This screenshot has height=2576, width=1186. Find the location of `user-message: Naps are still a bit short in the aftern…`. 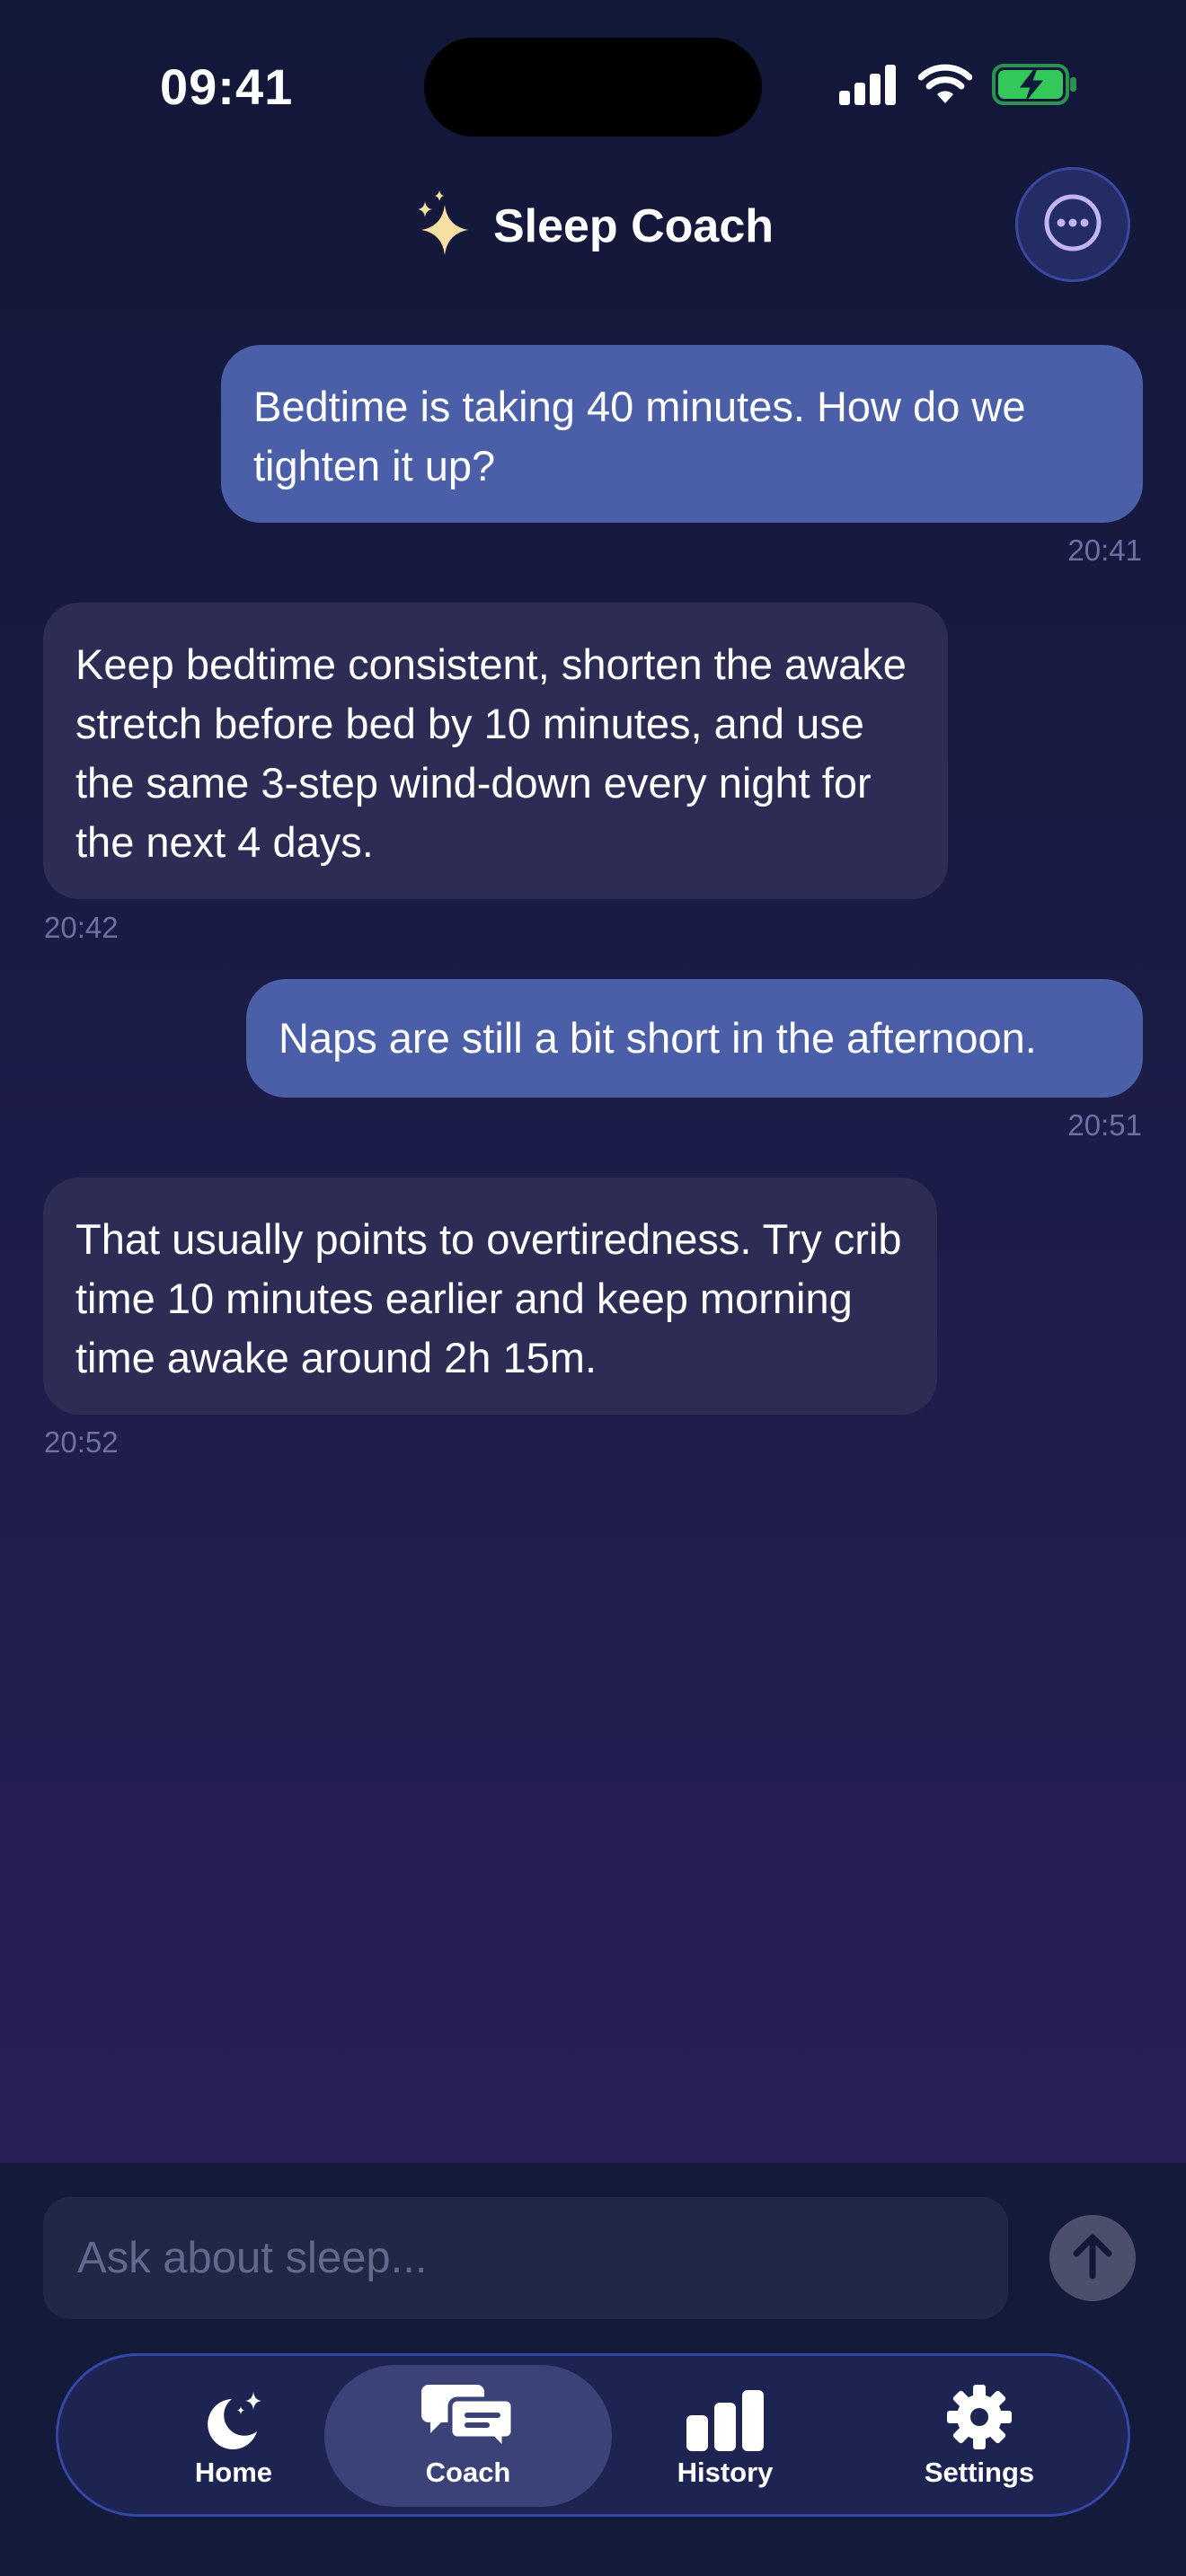

user-message: Naps are still a bit short in the aftern… is located at coordinates (694, 1038).